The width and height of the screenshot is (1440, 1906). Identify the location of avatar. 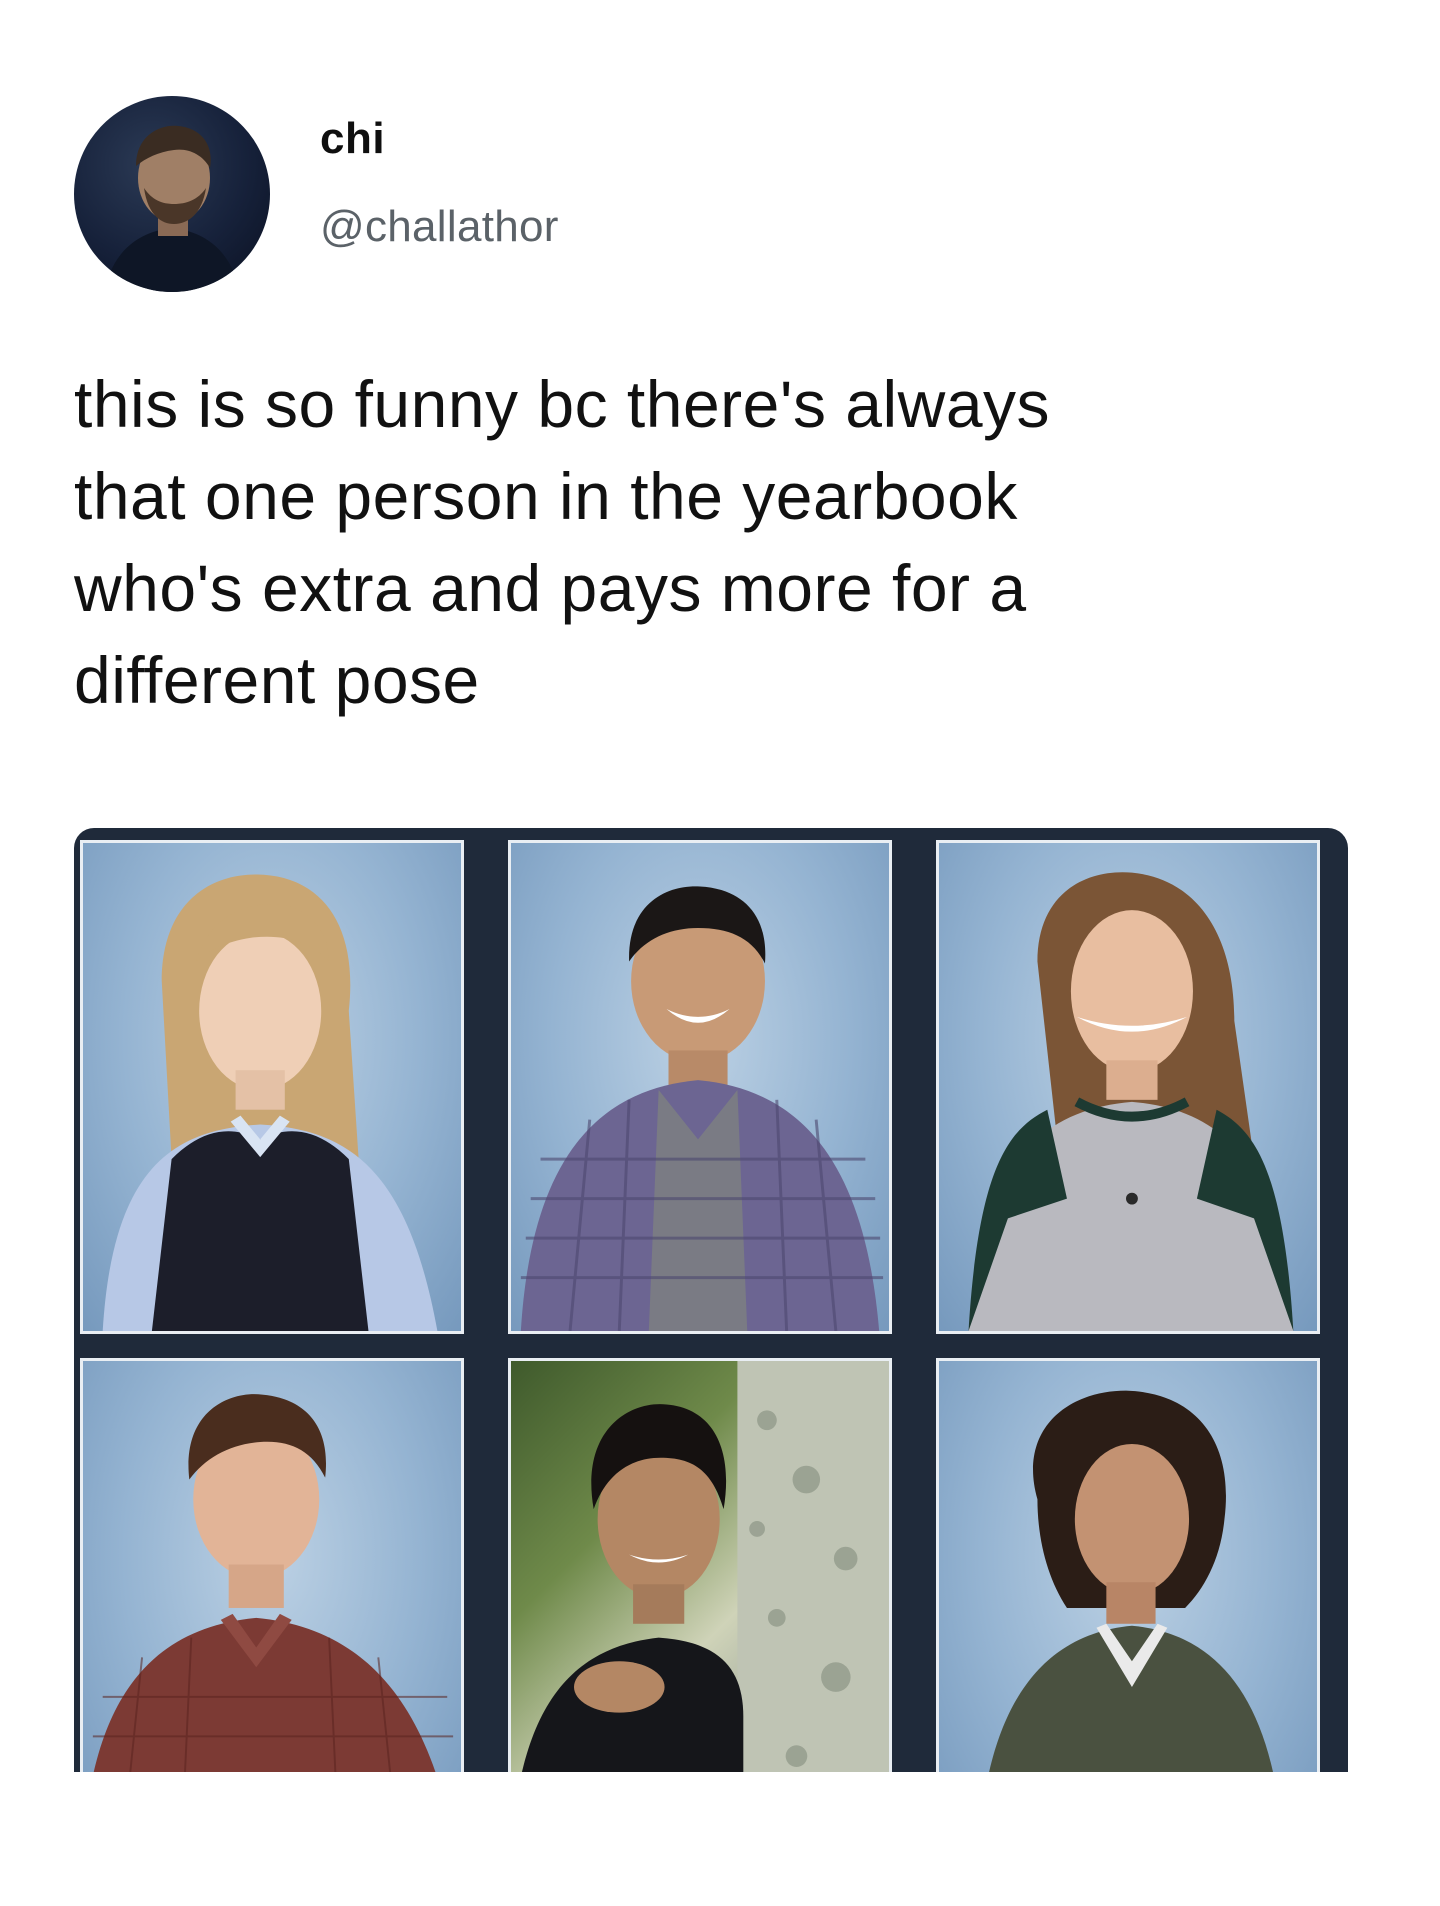
(172, 194).